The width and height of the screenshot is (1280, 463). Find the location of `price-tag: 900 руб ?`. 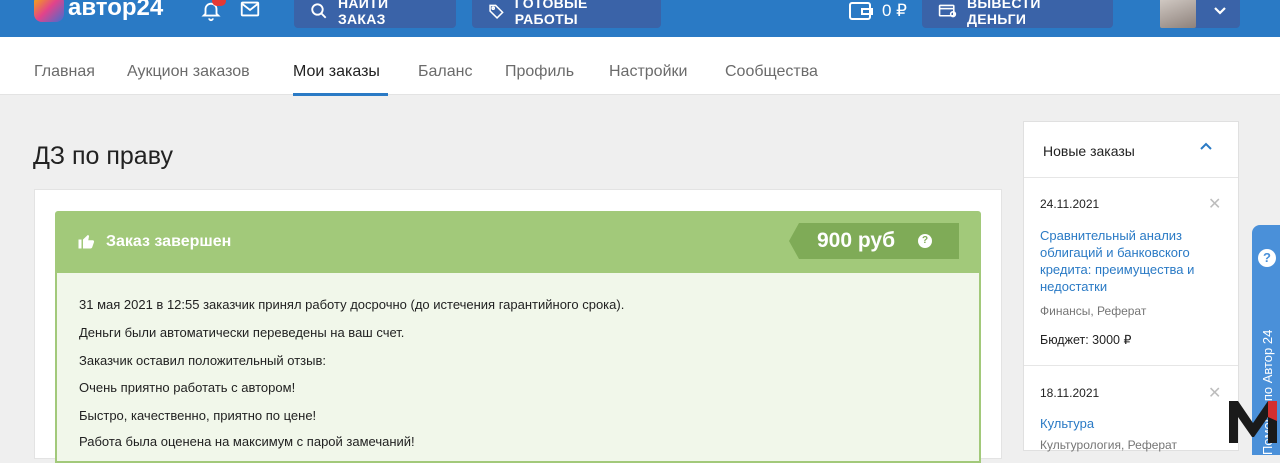

price-tag: 900 руб ? is located at coordinates (874, 241).